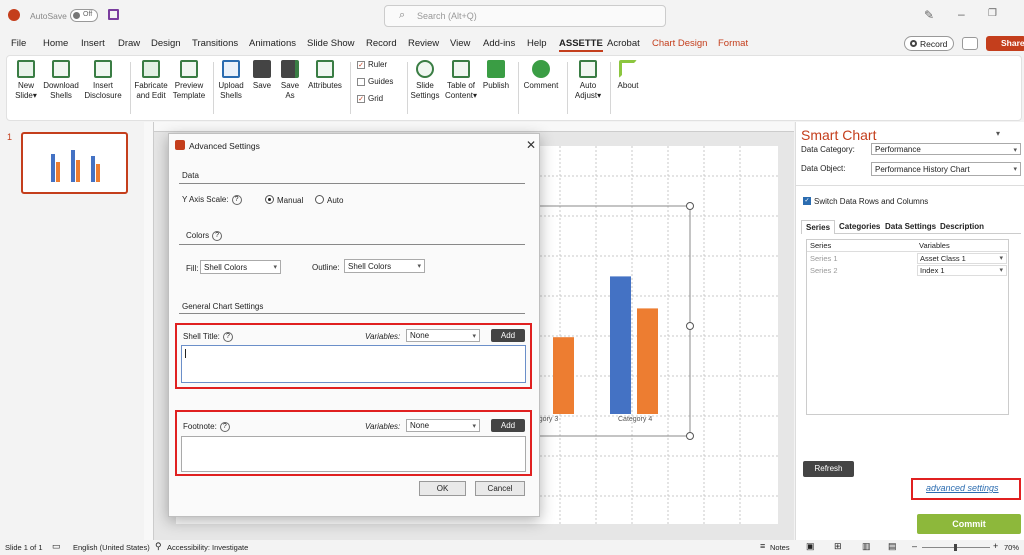 The height and width of the screenshot is (555, 1024). What do you see at coordinates (929, 15) in the screenshot?
I see `pen-icon: ✎` at bounding box center [929, 15].